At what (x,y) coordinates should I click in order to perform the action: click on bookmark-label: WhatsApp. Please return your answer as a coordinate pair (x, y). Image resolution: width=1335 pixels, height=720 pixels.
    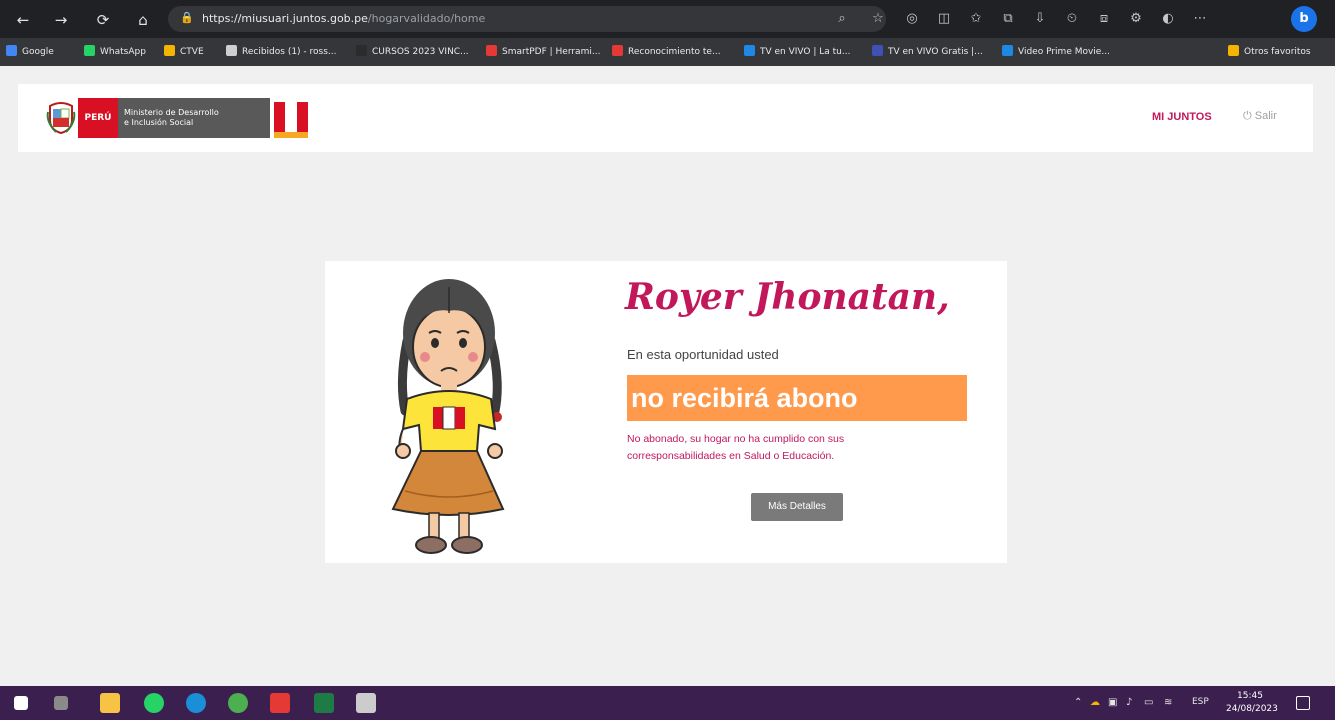
    Looking at the image, I should click on (123, 52).